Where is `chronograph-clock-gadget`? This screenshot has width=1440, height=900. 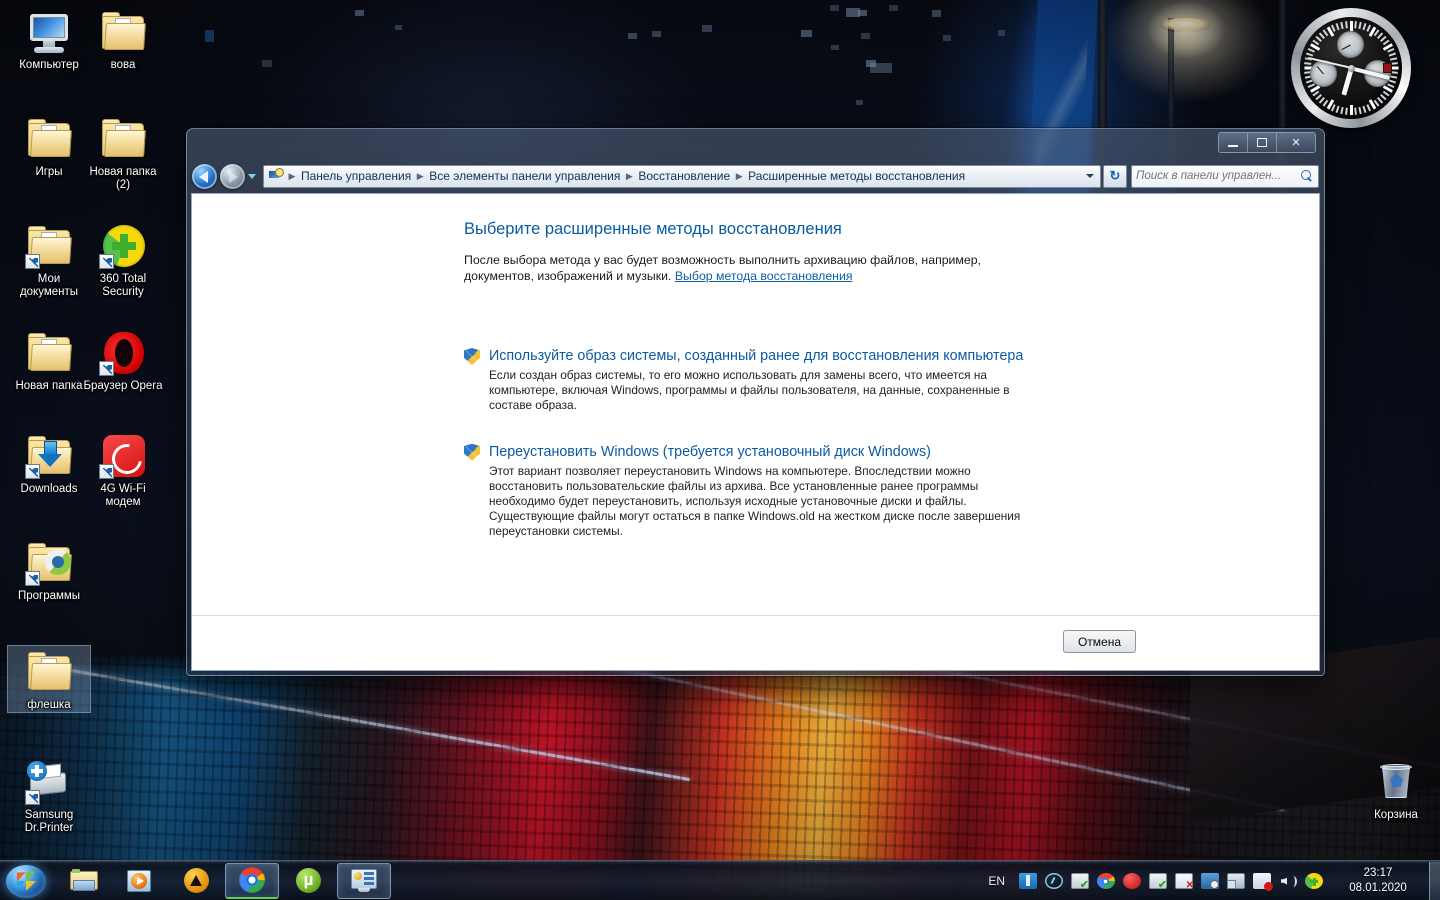 chronograph-clock-gadget is located at coordinates (1351, 68).